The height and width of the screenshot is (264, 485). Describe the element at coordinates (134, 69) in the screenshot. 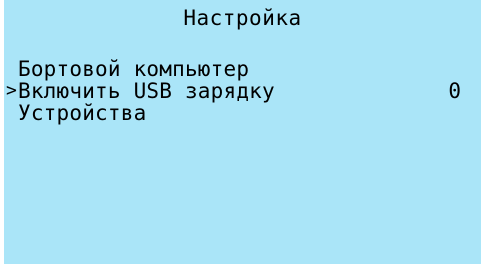

I see `menu-item-label: Бортовой компьютер` at that location.